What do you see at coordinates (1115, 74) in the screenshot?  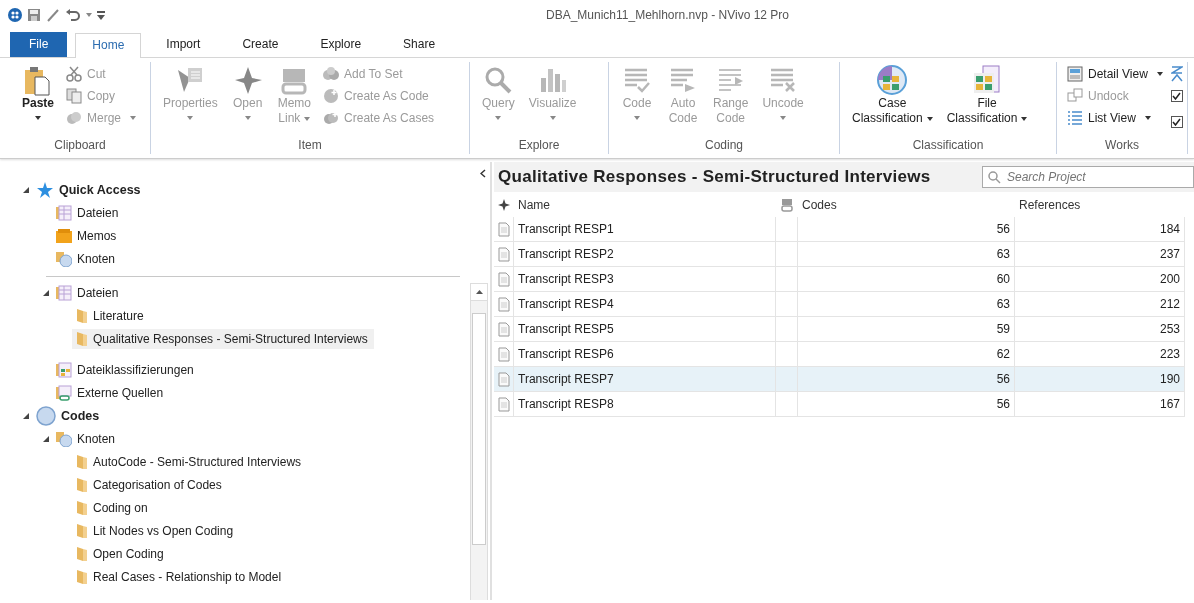 I see `ribbon-button: Detail View` at bounding box center [1115, 74].